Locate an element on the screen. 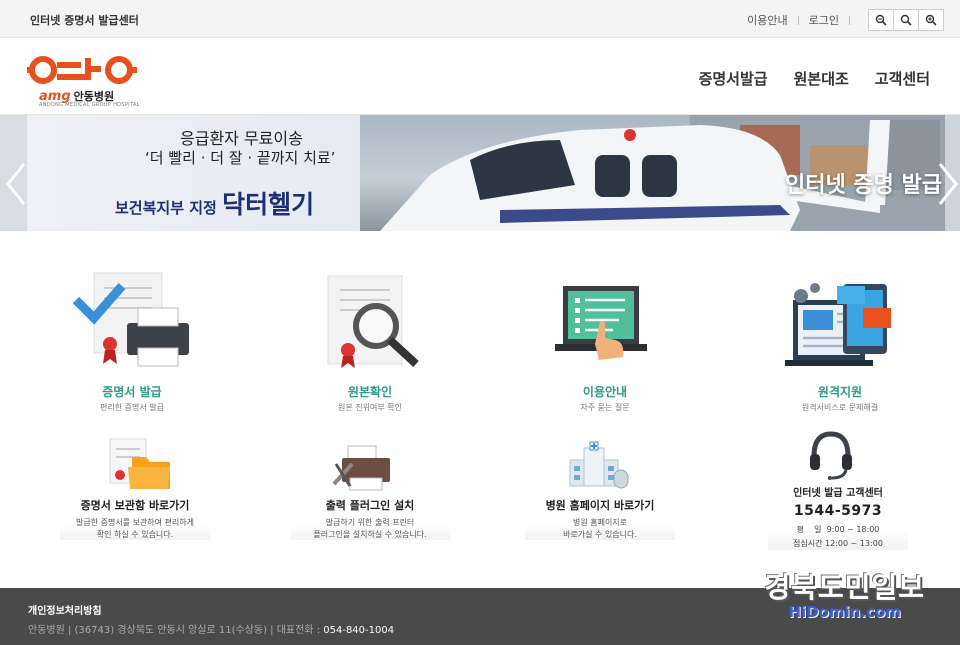  quicklink-title: 병원 홈페이지 바로가기 is located at coordinates (600, 505).